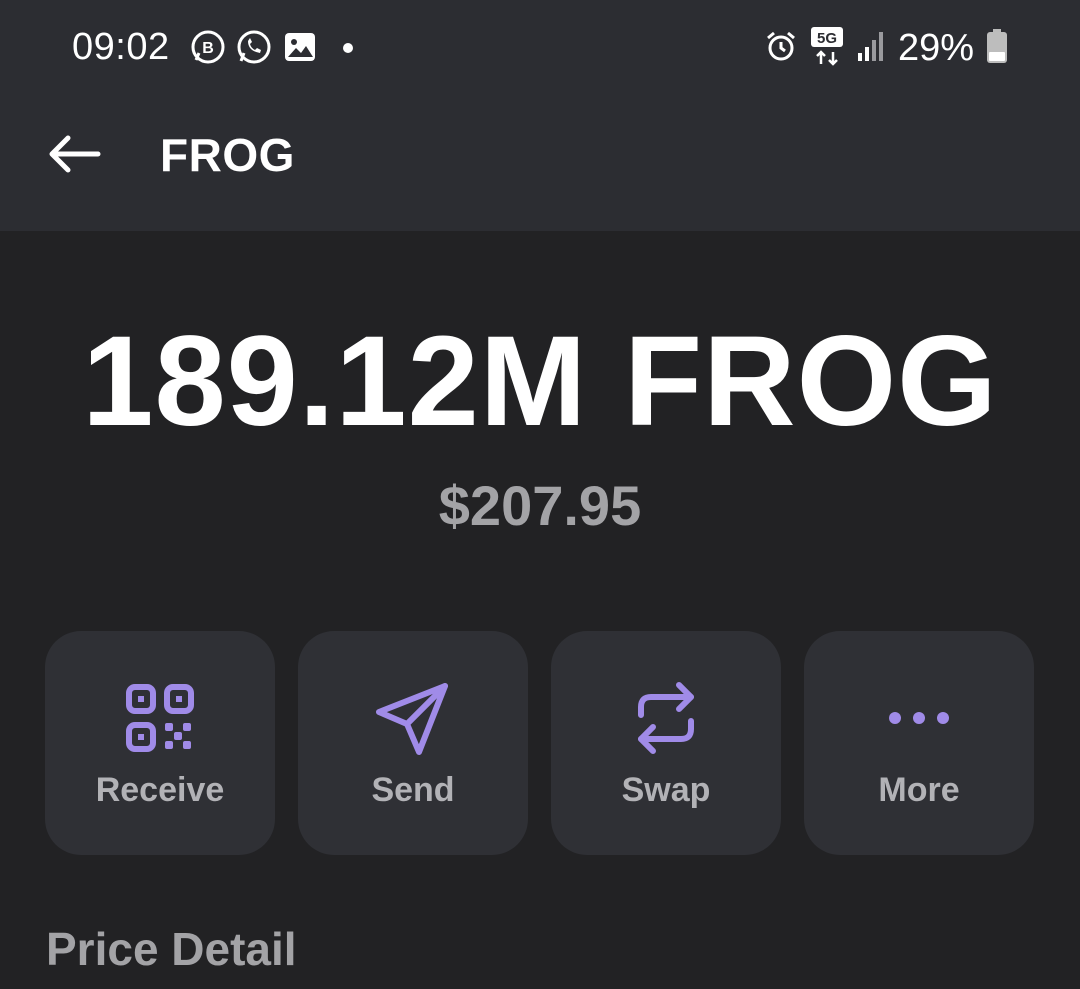 The width and height of the screenshot is (1080, 989). Describe the element at coordinates (227, 155) in the screenshot. I see `page-title: FROG` at that location.